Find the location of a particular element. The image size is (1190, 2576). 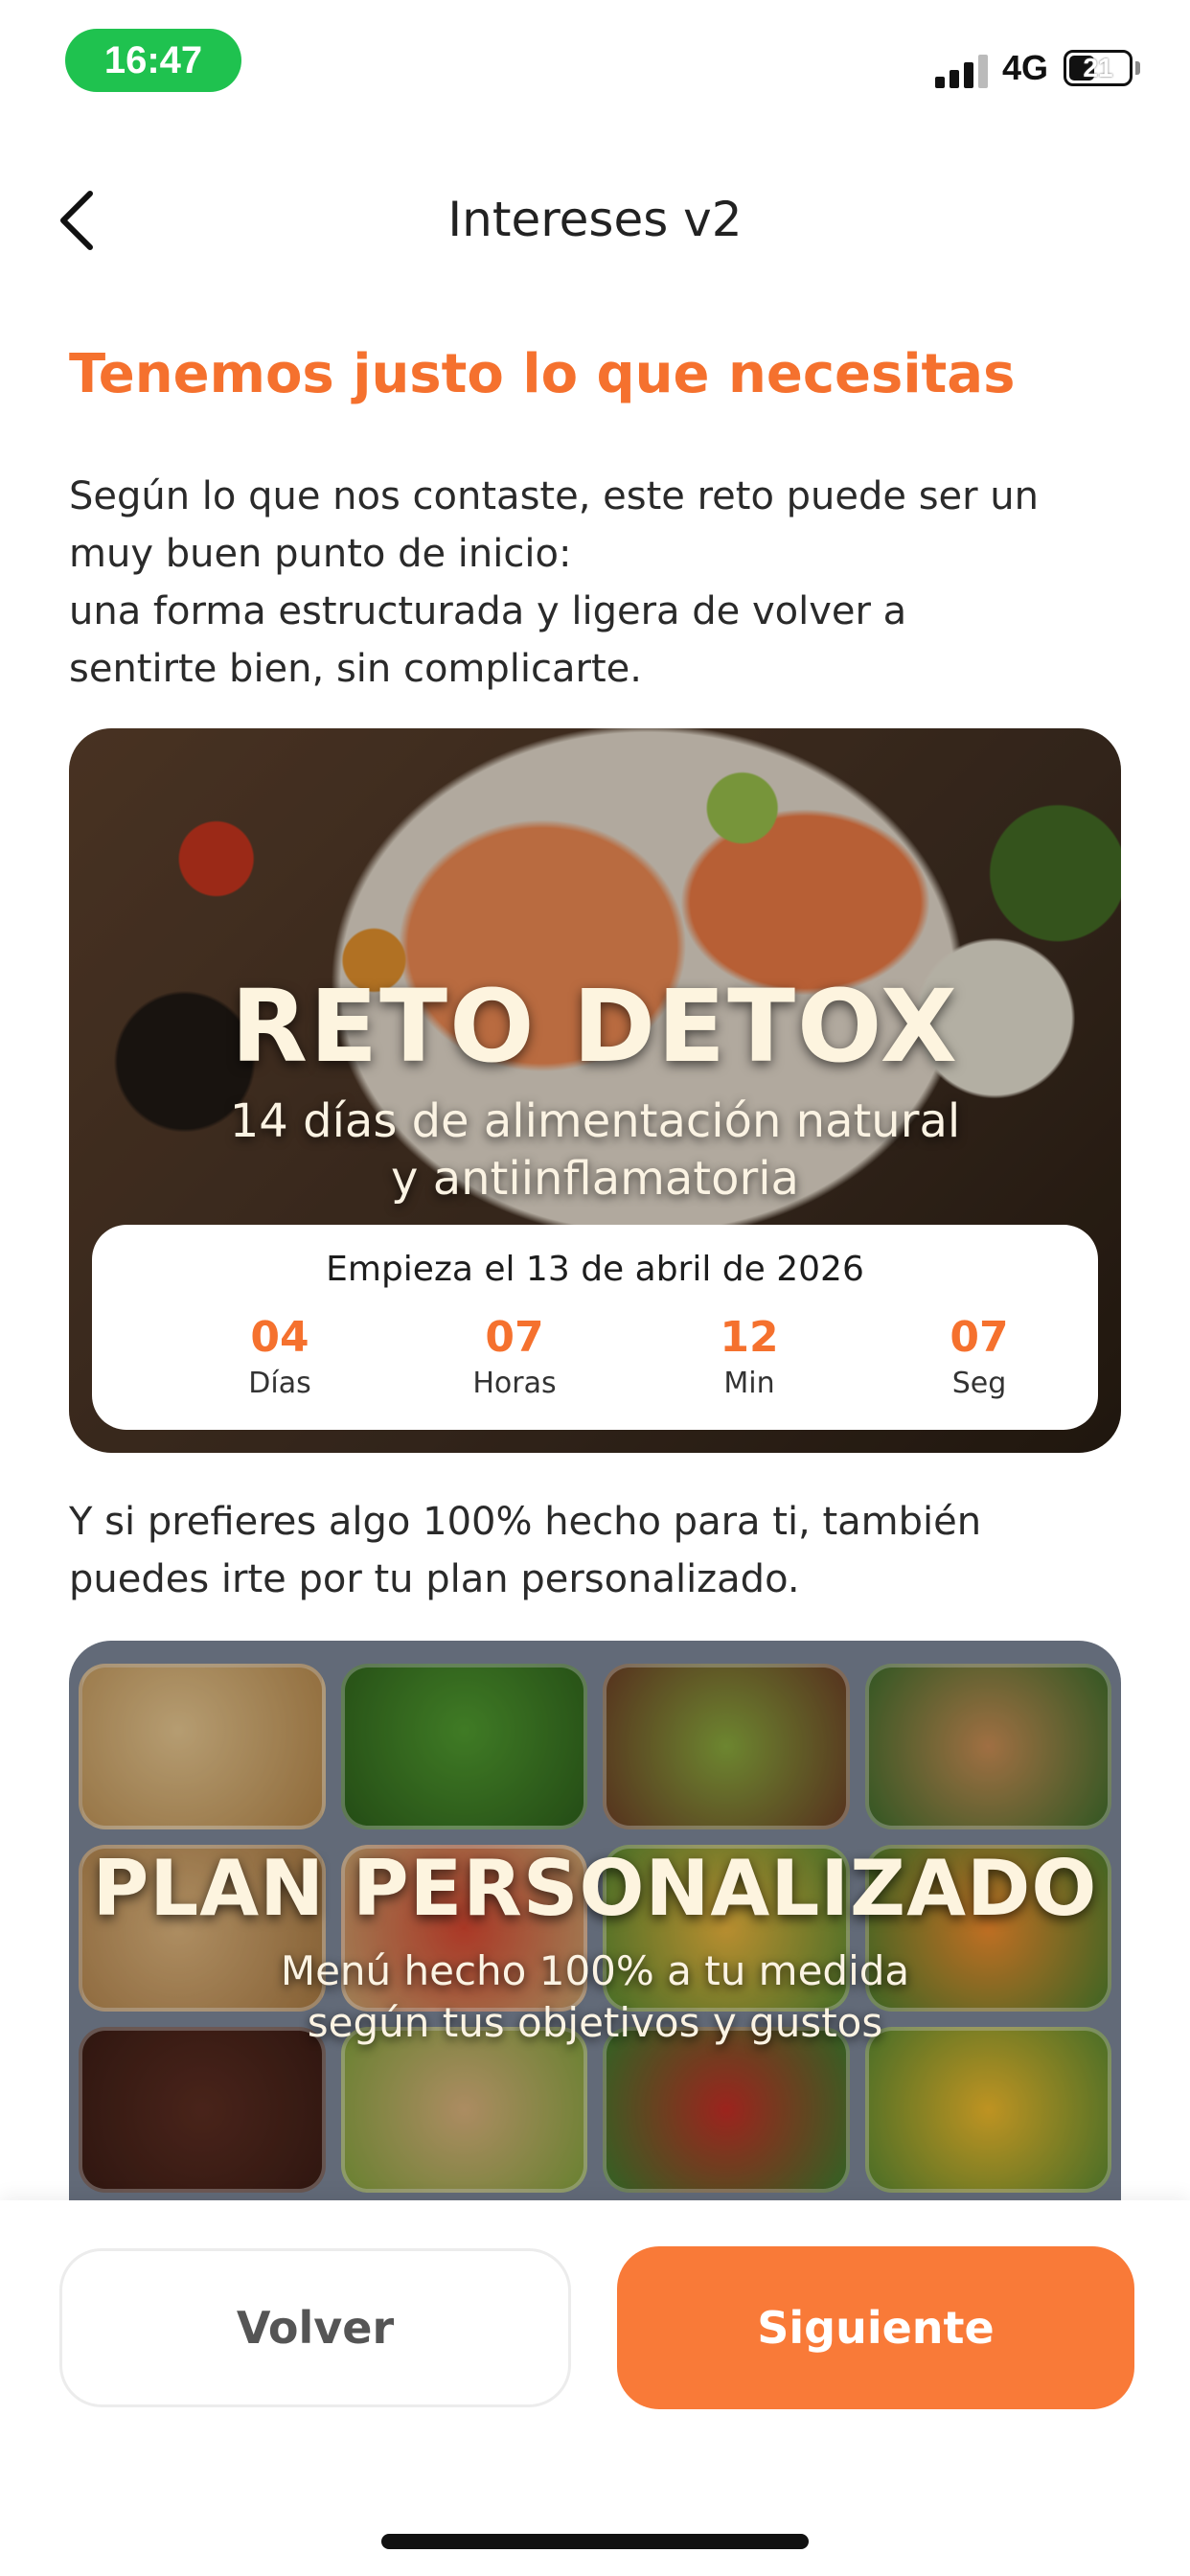

battery-icon: 21 is located at coordinates (1099, 68).